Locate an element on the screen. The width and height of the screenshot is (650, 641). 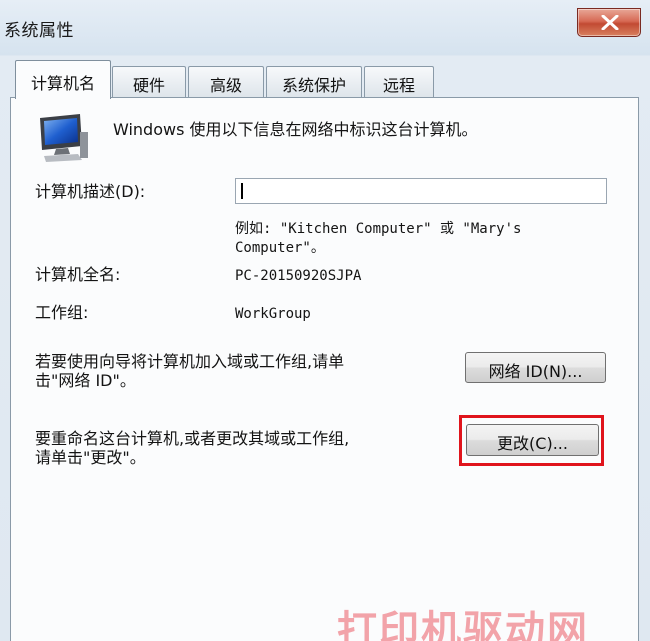
watermark: 打印机驱动网 is located at coordinates (463, 624).